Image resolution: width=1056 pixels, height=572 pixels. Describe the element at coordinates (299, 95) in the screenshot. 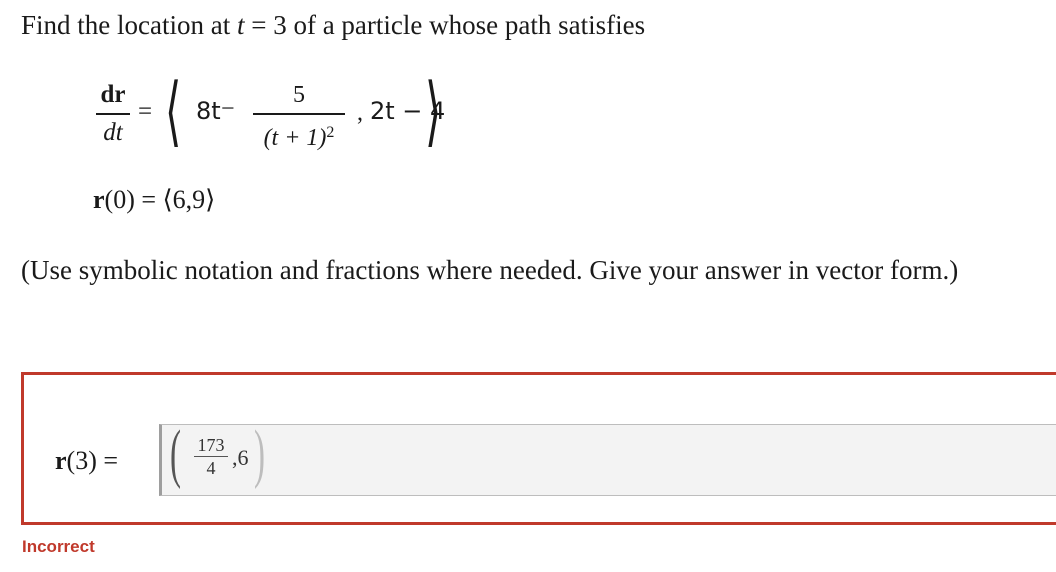

I see `fraction-numerator: 5` at that location.